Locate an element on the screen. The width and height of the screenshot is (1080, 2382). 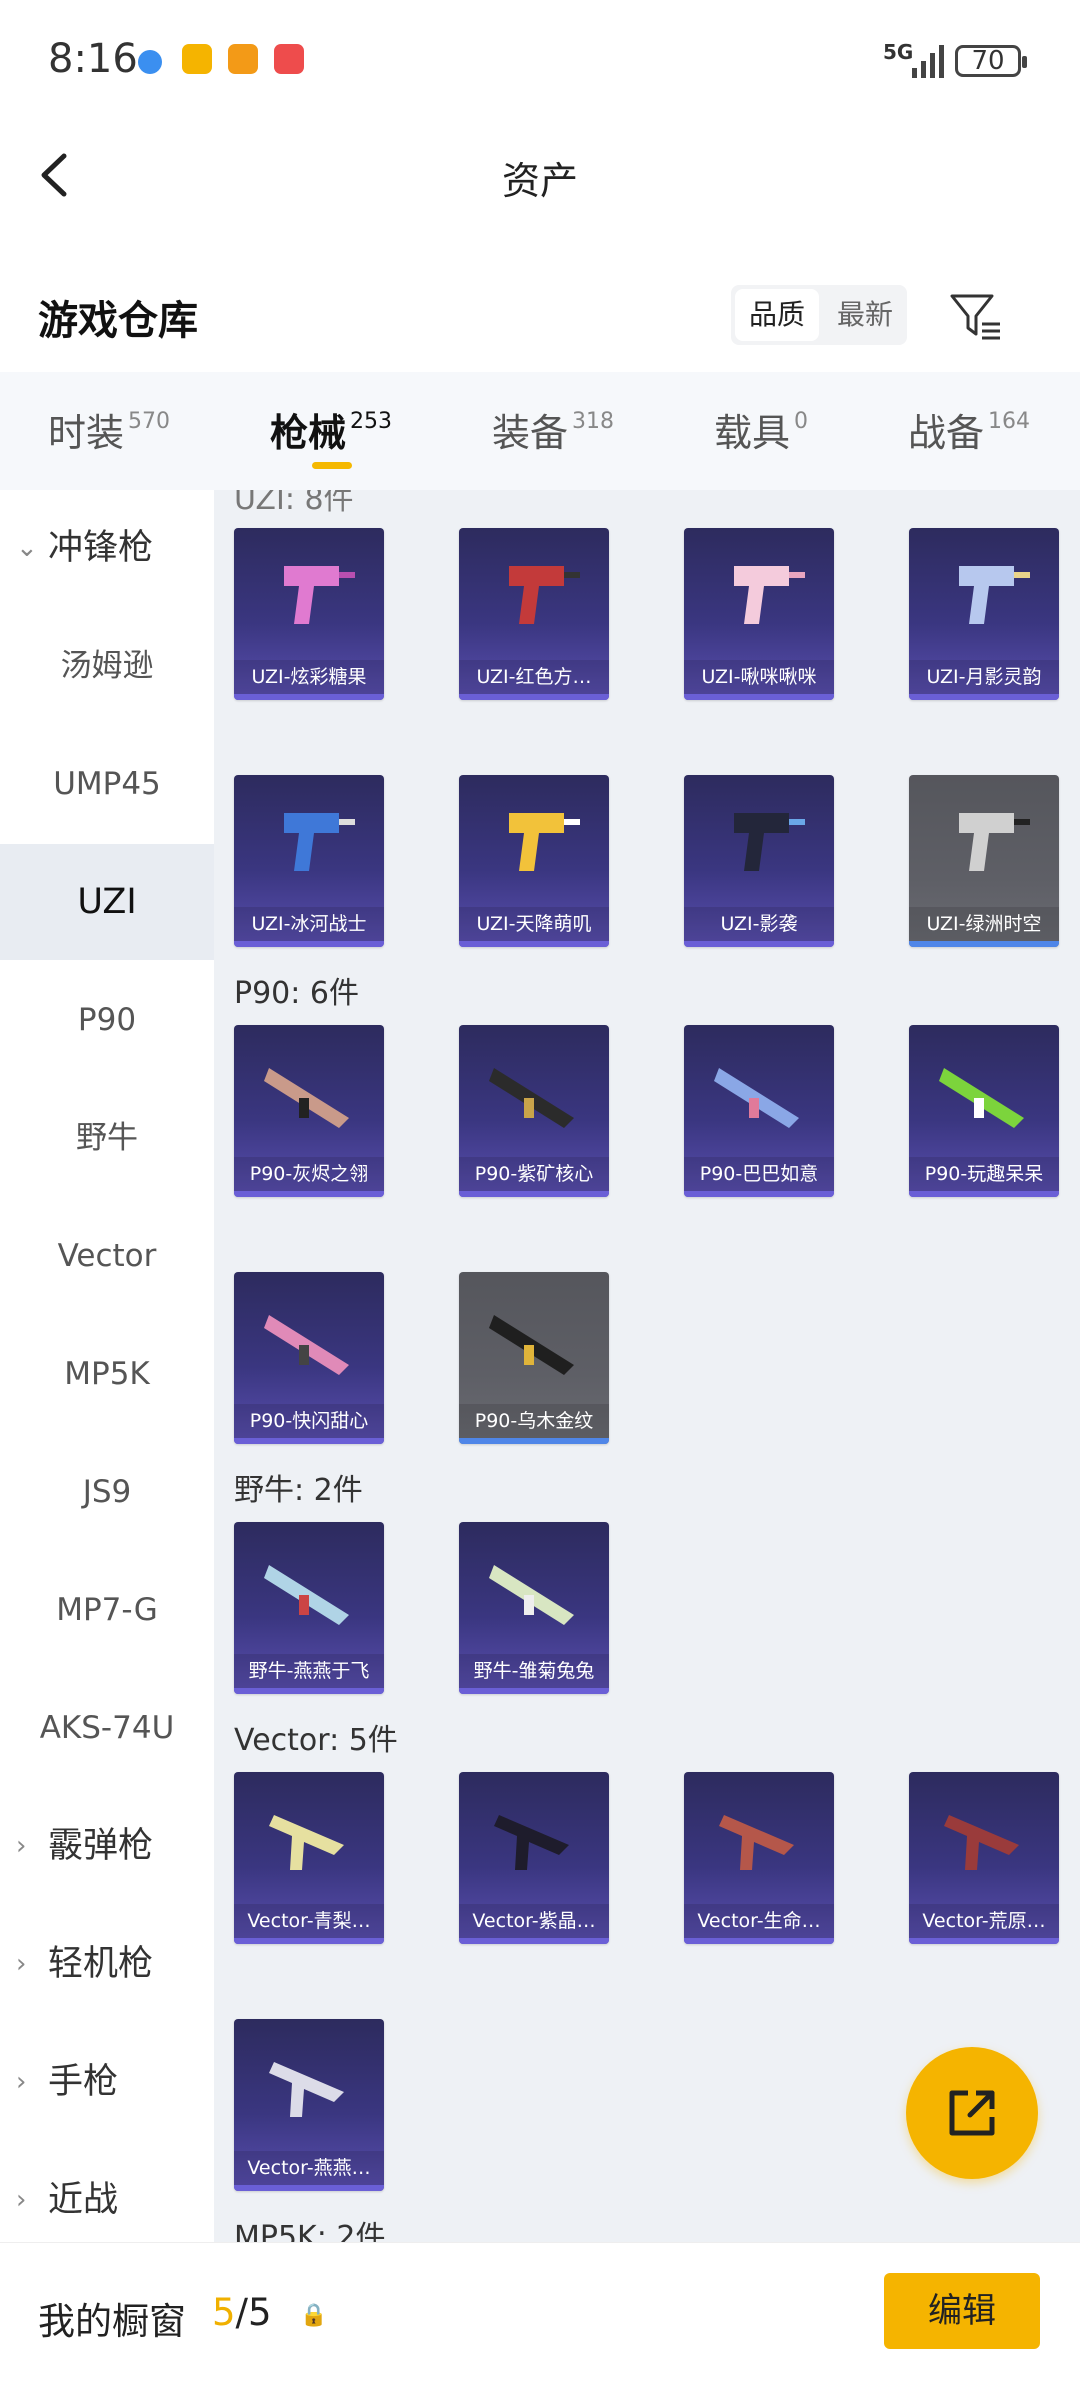
sidebar-category-shotgun: › 霰弹枪 is located at coordinates (107, 1846).